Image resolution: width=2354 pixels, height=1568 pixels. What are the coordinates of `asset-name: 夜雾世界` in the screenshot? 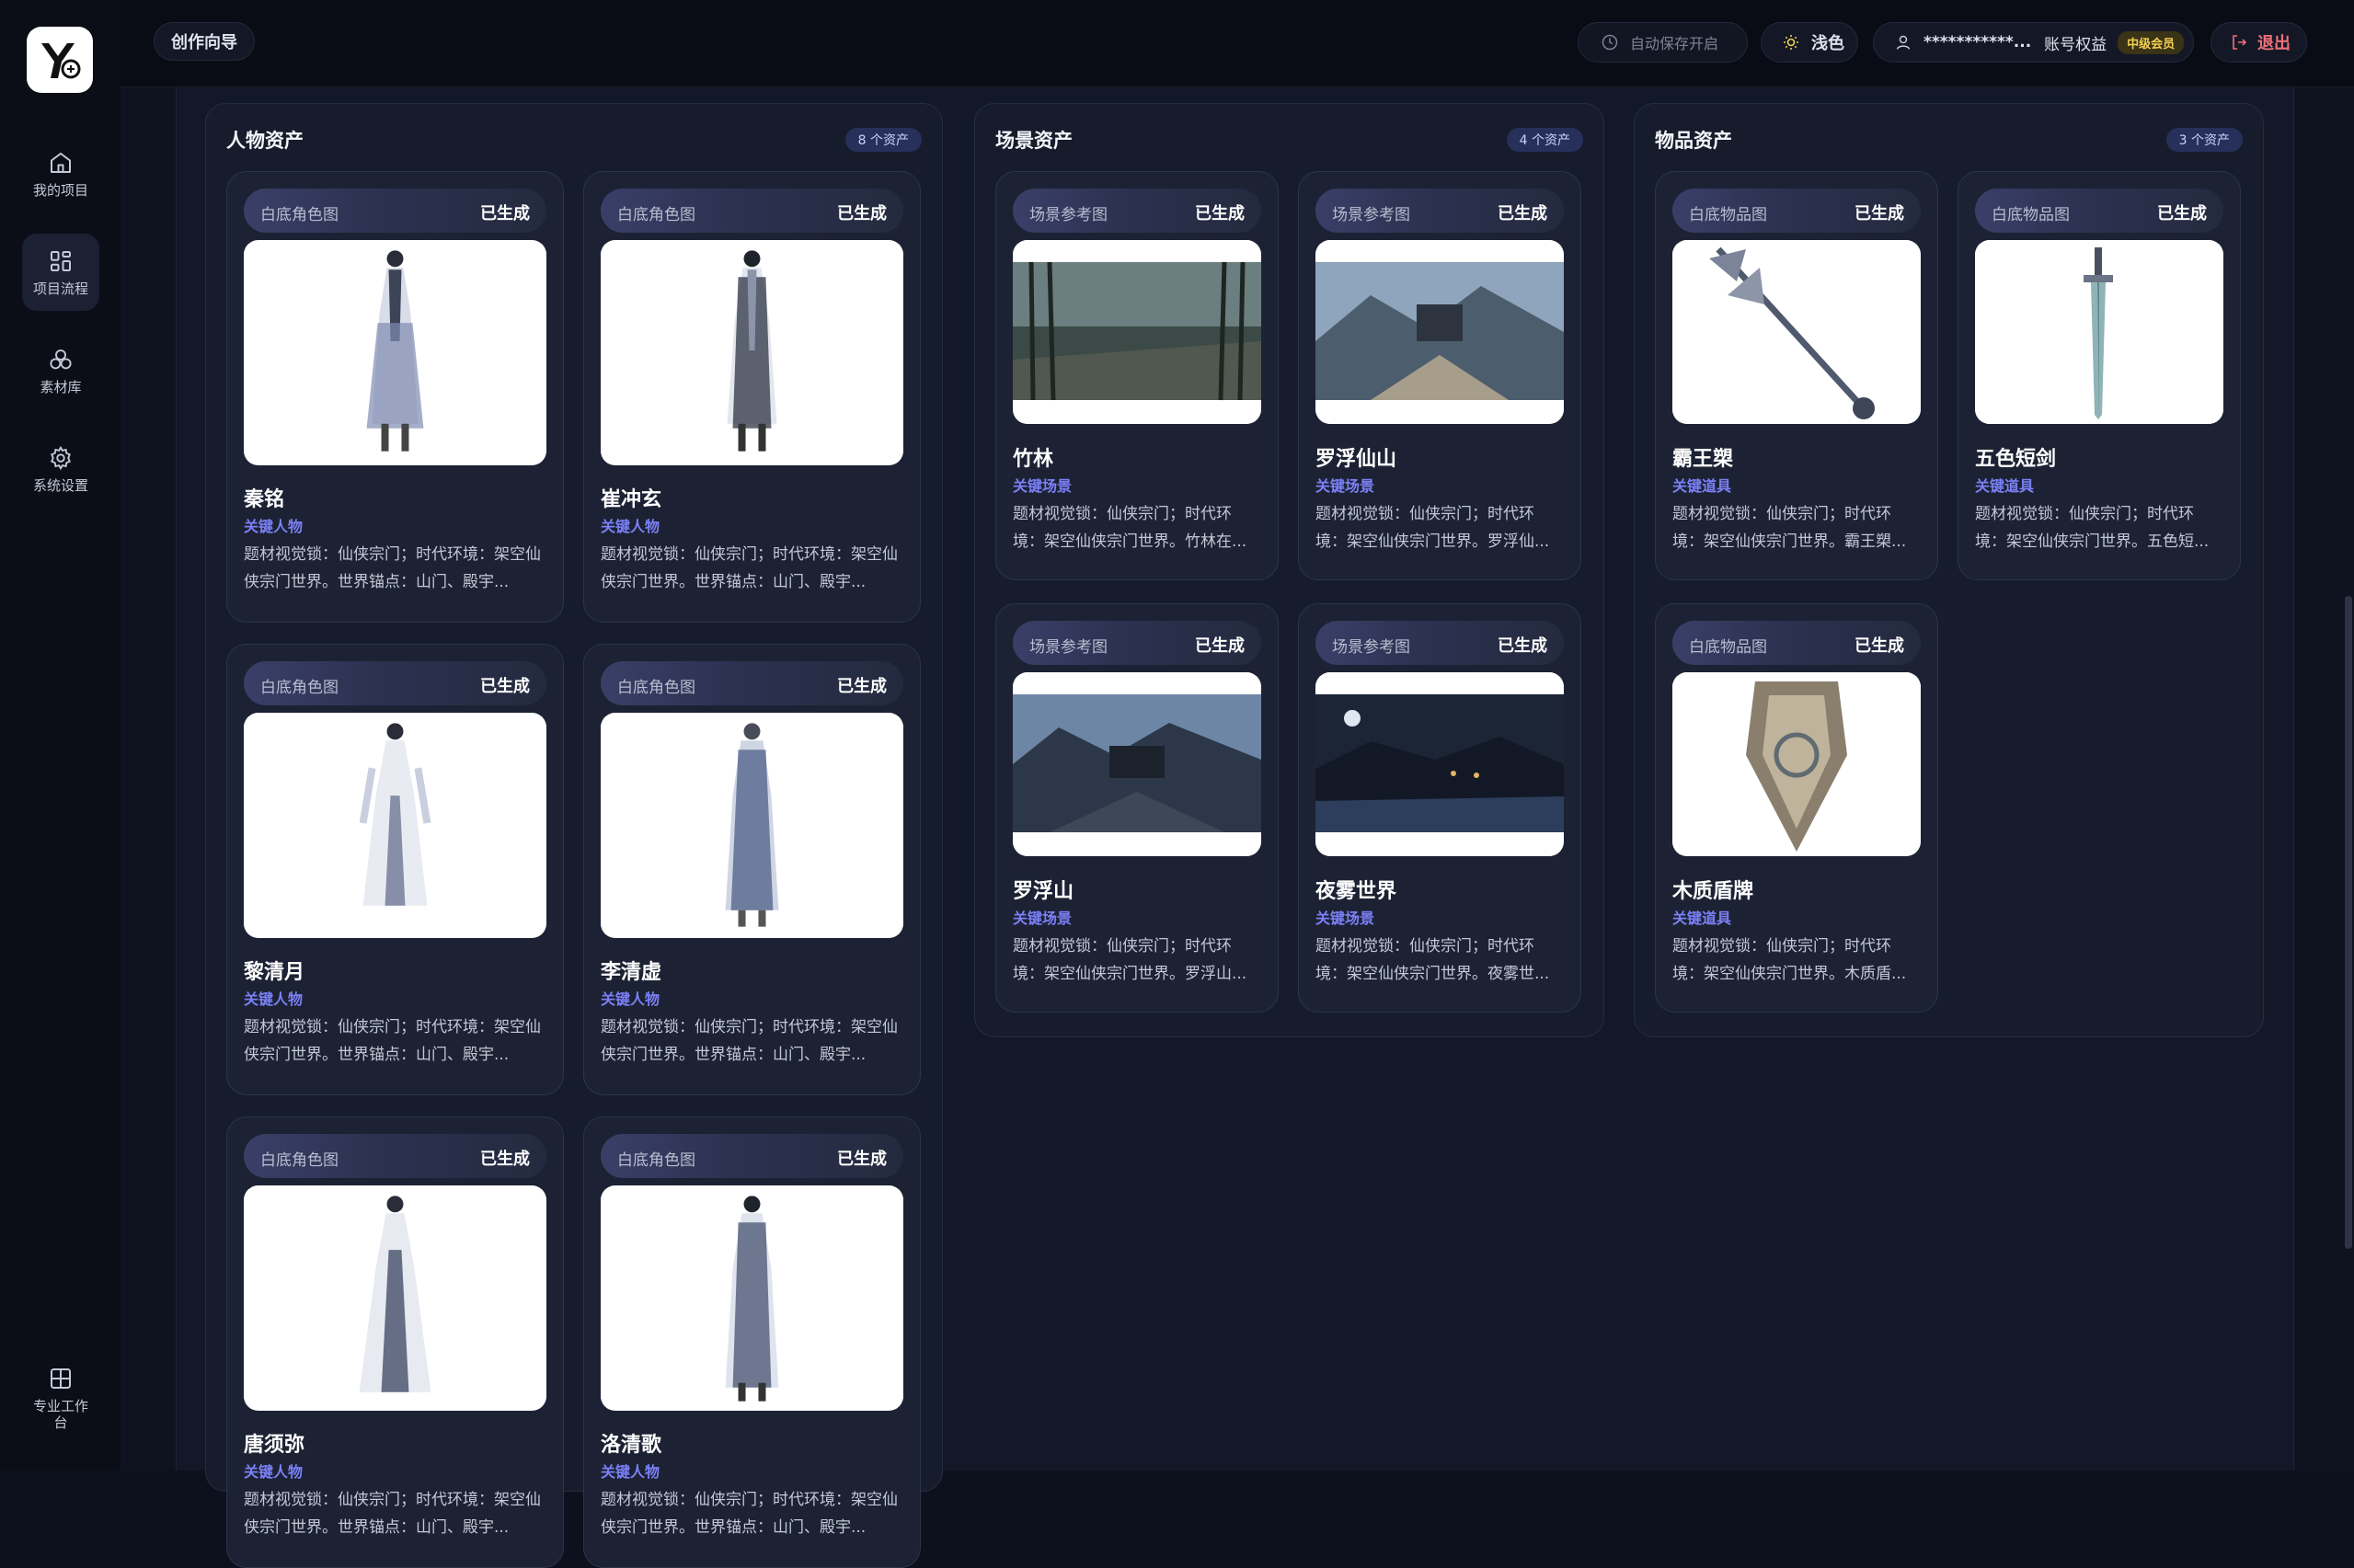 It's located at (1356, 891).